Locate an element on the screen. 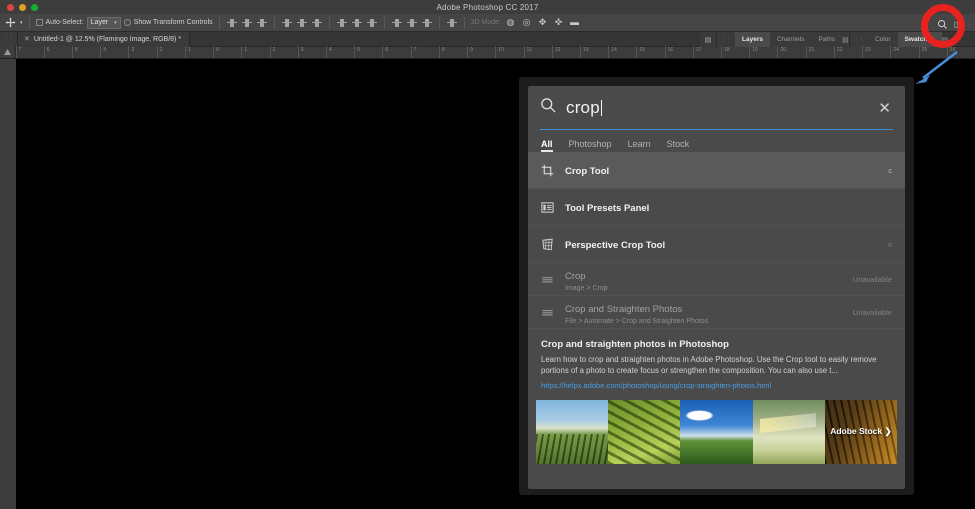 This screenshot has width=975, height=509. result-row-crop-command: Crop Image > Crop Unavailable is located at coordinates (716, 279).